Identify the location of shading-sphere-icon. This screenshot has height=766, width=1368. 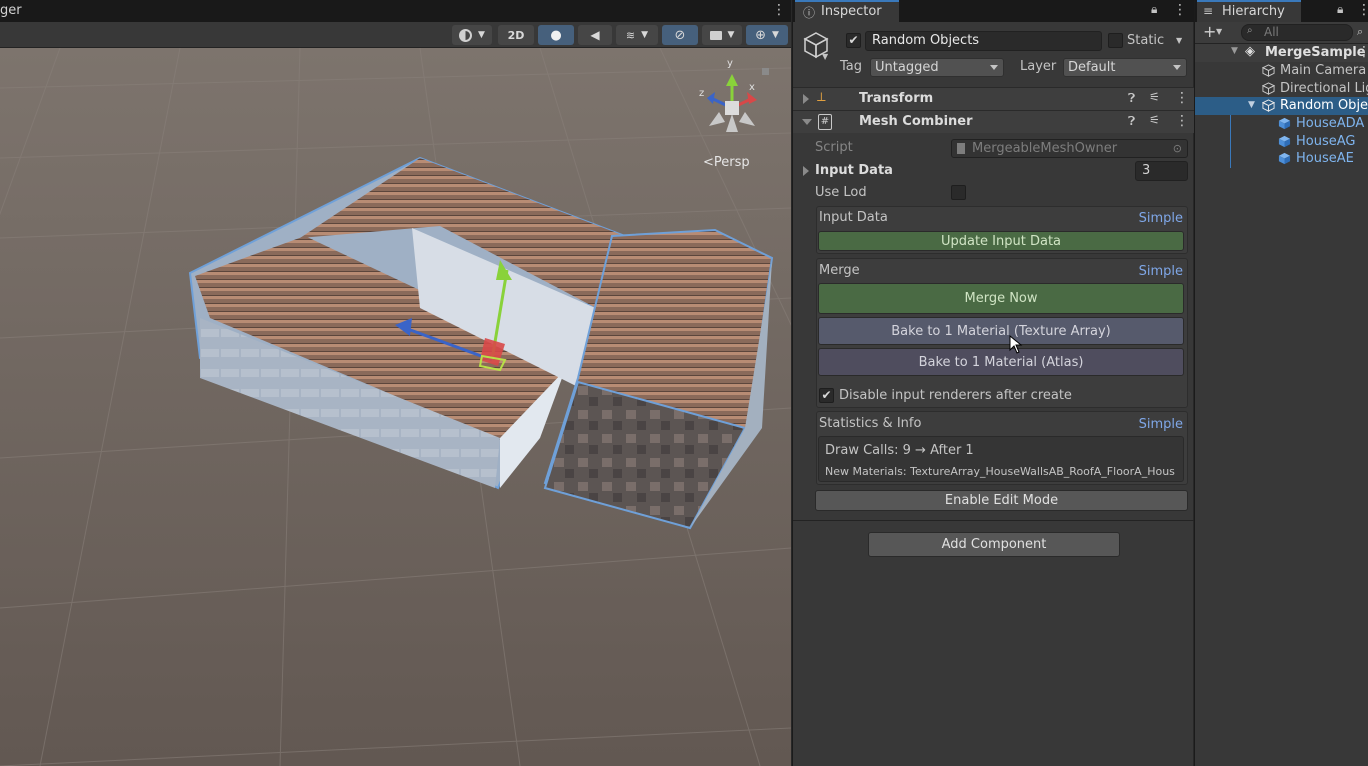
(466, 35).